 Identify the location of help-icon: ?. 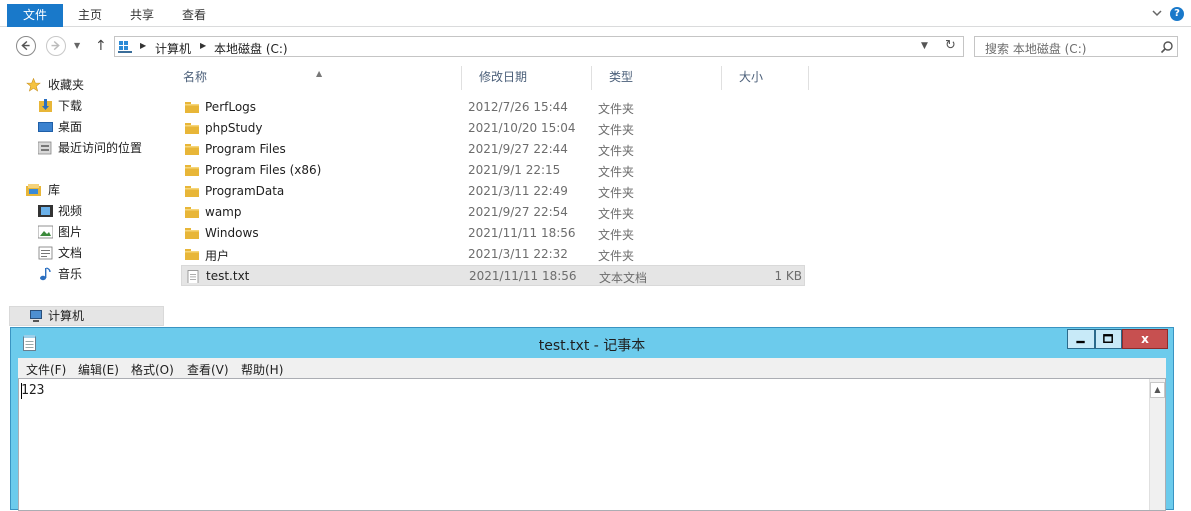
(1177, 14).